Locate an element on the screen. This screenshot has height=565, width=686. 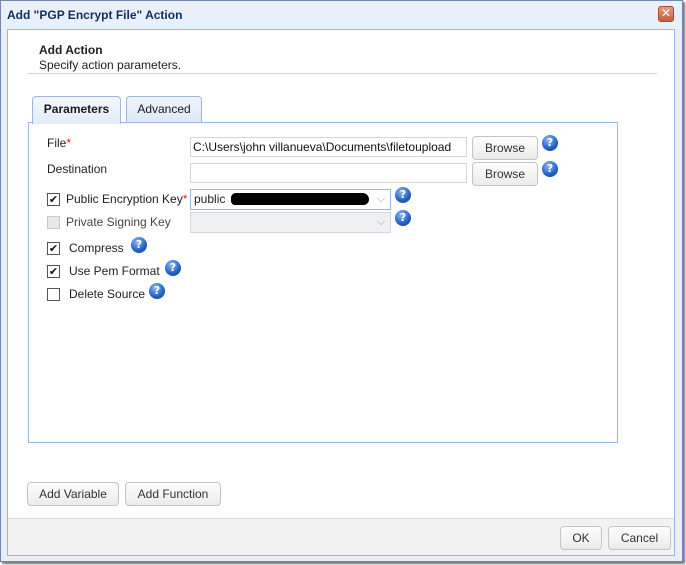
public-key-select: public ⌵ is located at coordinates (290, 199).